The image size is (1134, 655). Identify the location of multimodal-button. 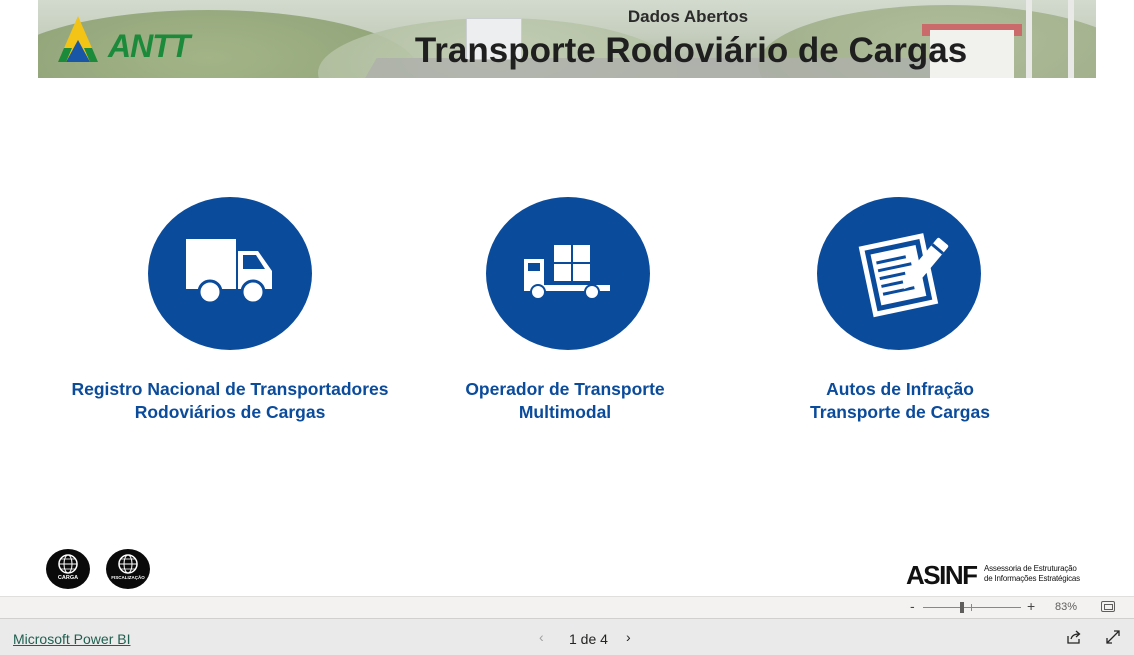
(568, 273).